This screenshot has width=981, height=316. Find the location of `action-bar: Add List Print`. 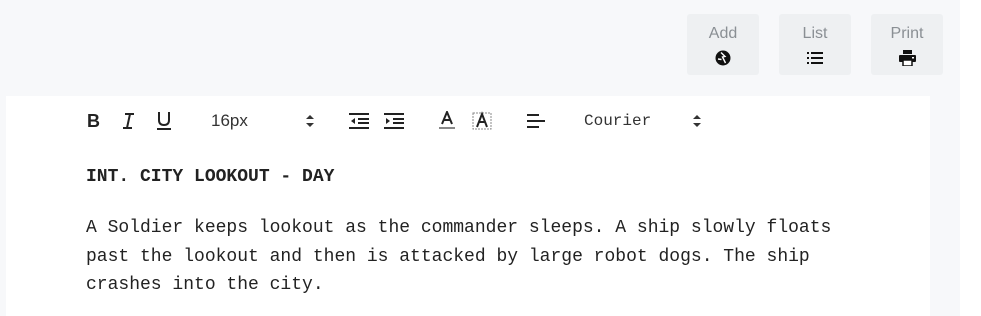

action-bar: Add List Print is located at coordinates (815, 44).